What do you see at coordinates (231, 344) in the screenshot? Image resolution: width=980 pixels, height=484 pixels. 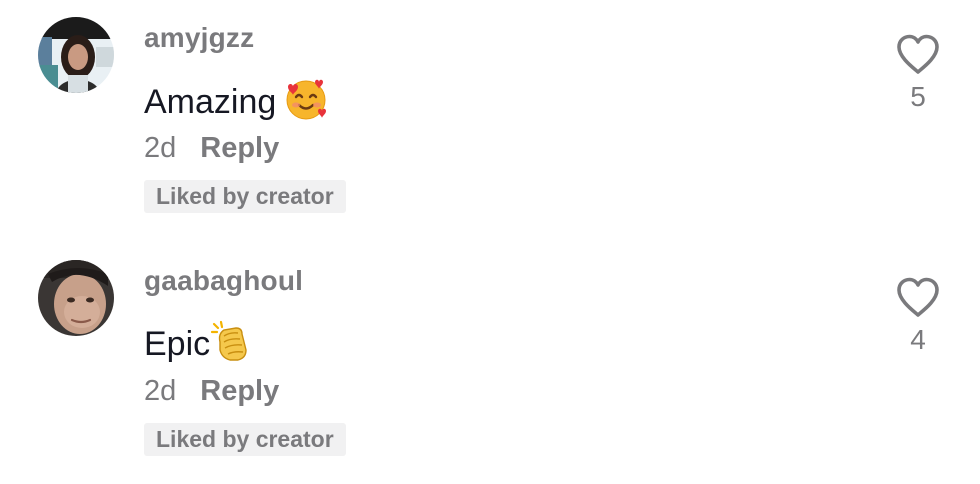 I see `clapping-hands-icon` at bounding box center [231, 344].